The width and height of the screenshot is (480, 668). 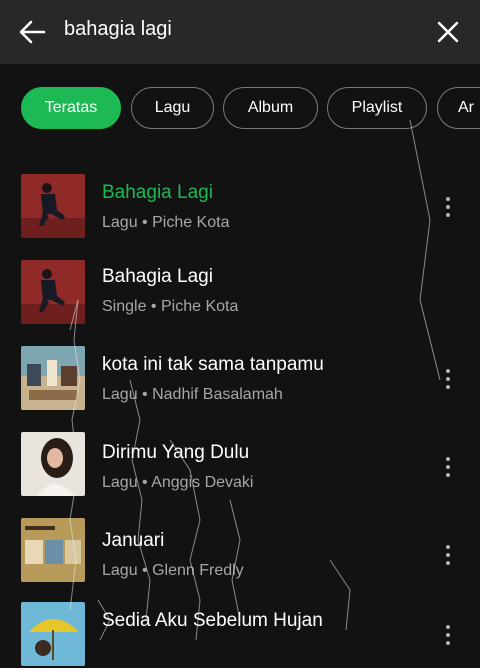 What do you see at coordinates (178, 482) in the screenshot?
I see `result-subtitle: Lagu • Anggis Devaki` at bounding box center [178, 482].